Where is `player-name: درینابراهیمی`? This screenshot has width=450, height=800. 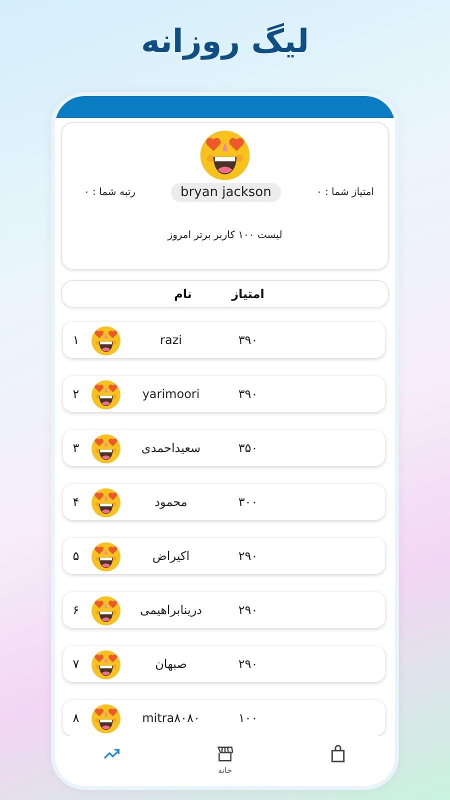 player-name: درینابراهیمی is located at coordinates (171, 610).